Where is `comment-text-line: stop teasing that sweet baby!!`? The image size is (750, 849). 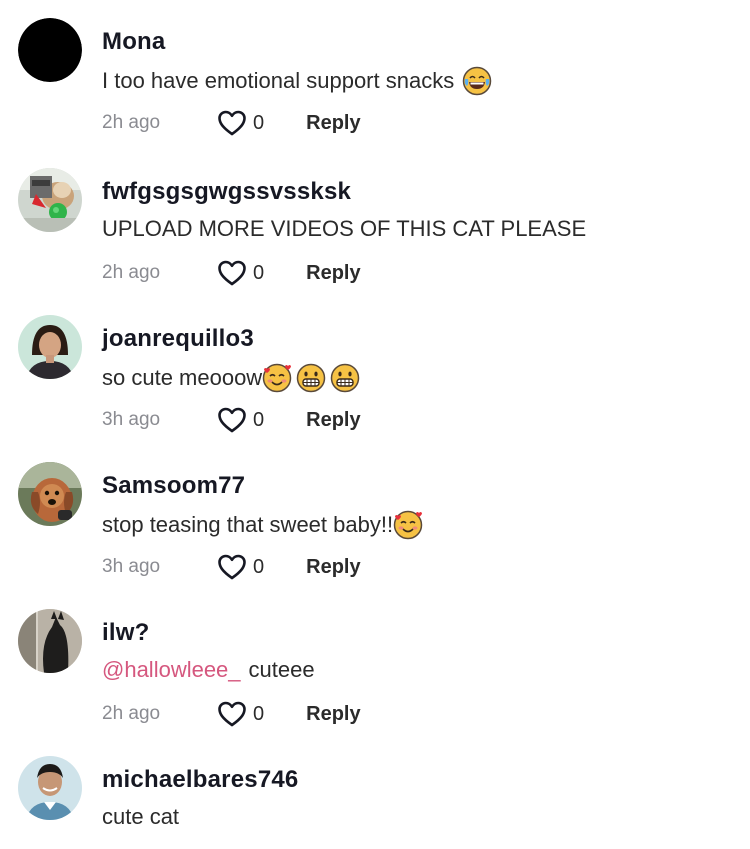
comment-text-line: stop teasing that sweet baby!! is located at coordinates (262, 525).